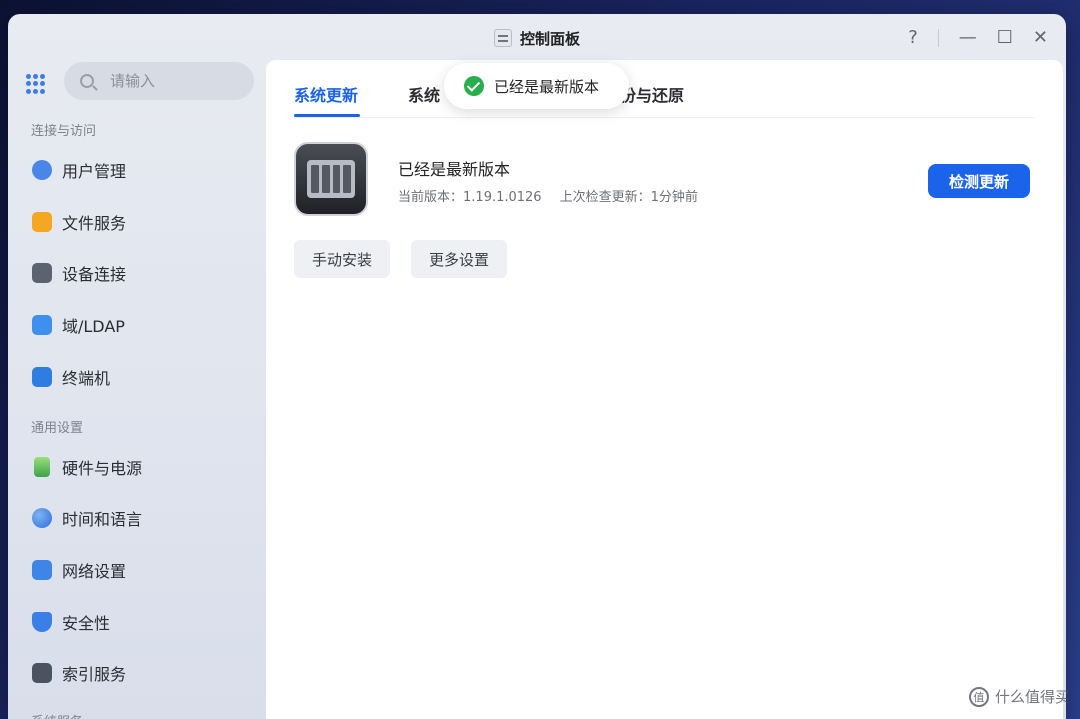  What do you see at coordinates (1032, 697) in the screenshot?
I see `watermark-text: 什么值得买` at bounding box center [1032, 697].